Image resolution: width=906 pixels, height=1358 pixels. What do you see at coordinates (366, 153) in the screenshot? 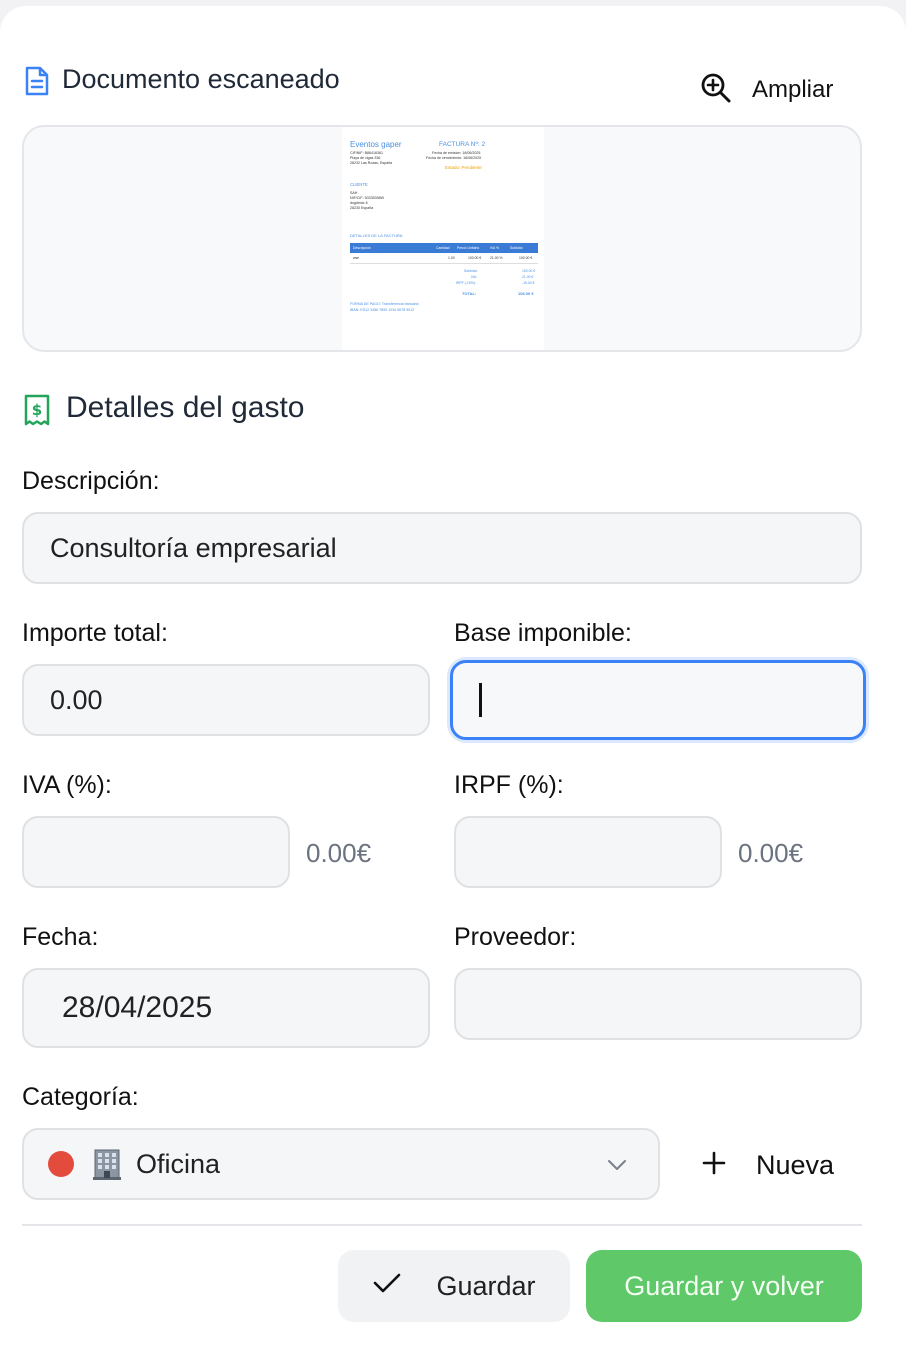
I see `invoice-company-line: CIF/NIF: B86416361` at bounding box center [366, 153].